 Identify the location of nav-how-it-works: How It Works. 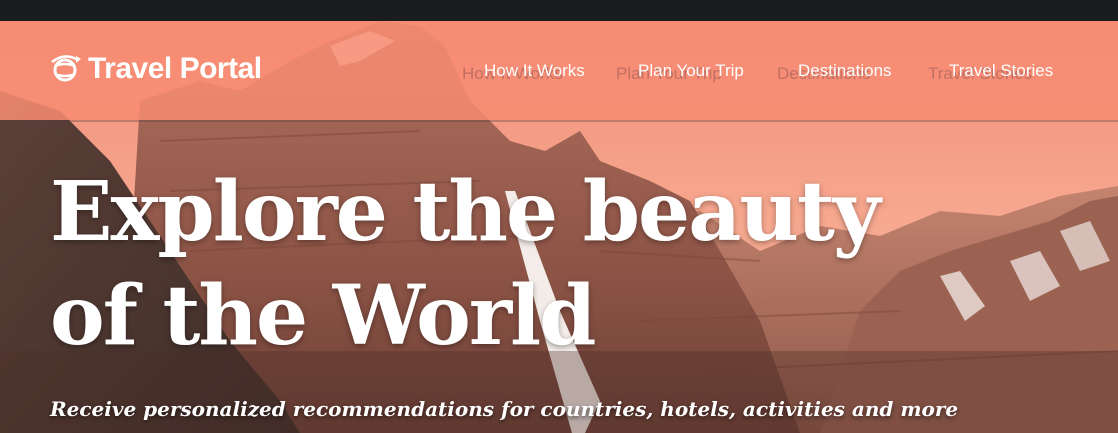
(534, 71).